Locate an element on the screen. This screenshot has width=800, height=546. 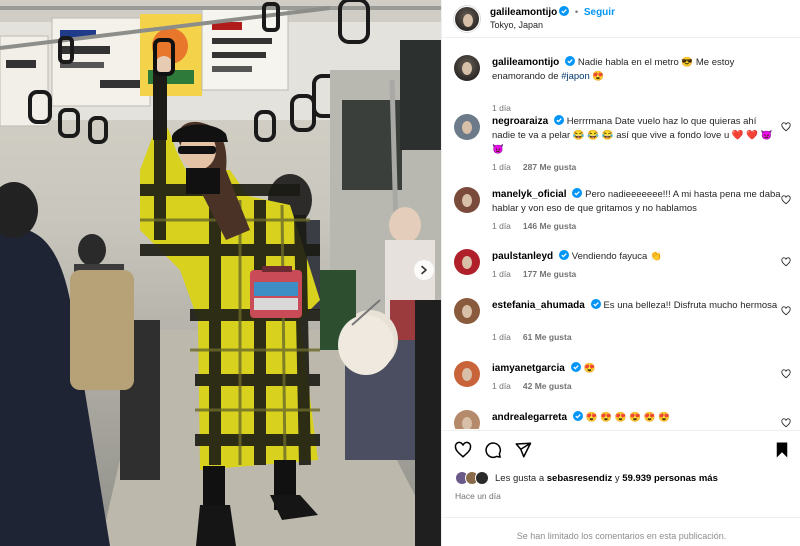
comment-likes: 42 Me gusta is located at coordinates (547, 386).